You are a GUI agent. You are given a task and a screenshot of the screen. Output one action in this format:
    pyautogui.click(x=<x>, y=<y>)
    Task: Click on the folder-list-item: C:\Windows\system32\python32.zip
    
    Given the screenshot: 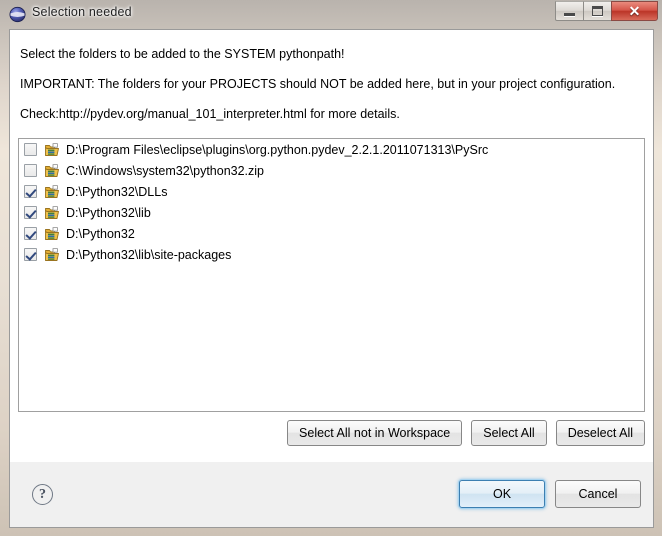 What is the action you would take?
    pyautogui.click(x=331, y=170)
    